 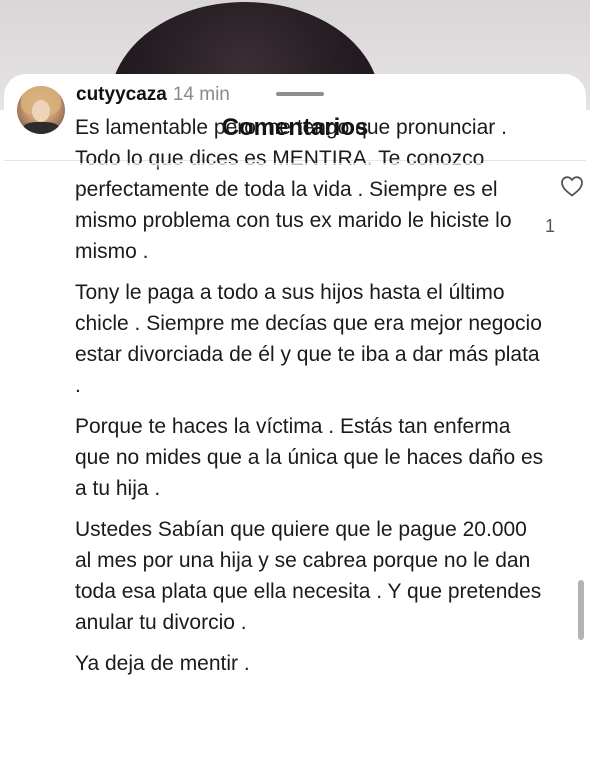 I want to click on comment-header: cutyycaza 14 min, so click(x=153, y=95).